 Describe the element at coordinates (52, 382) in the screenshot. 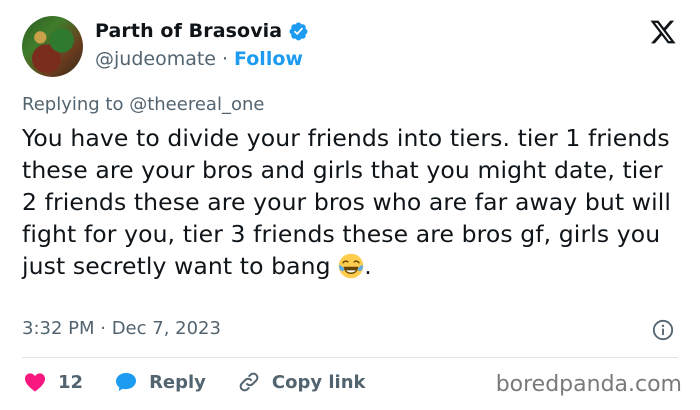

I see `like-button: 12` at that location.